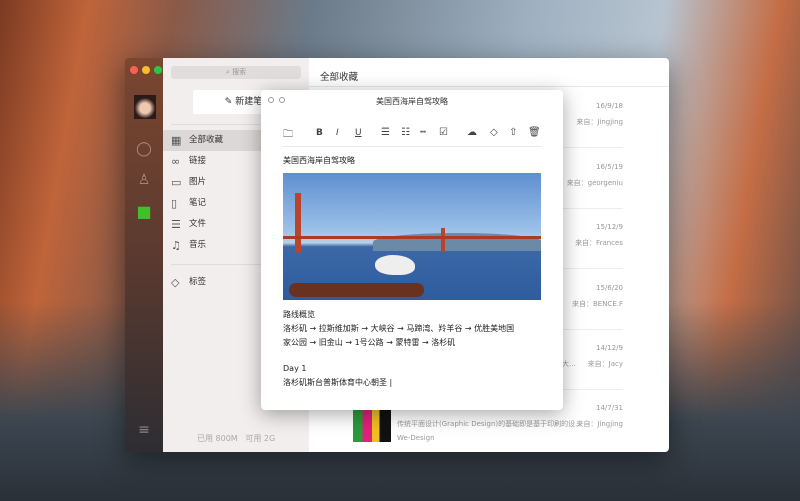 This screenshot has height=501, width=800. I want to click on sidebar-item-label: 链接, so click(198, 161).